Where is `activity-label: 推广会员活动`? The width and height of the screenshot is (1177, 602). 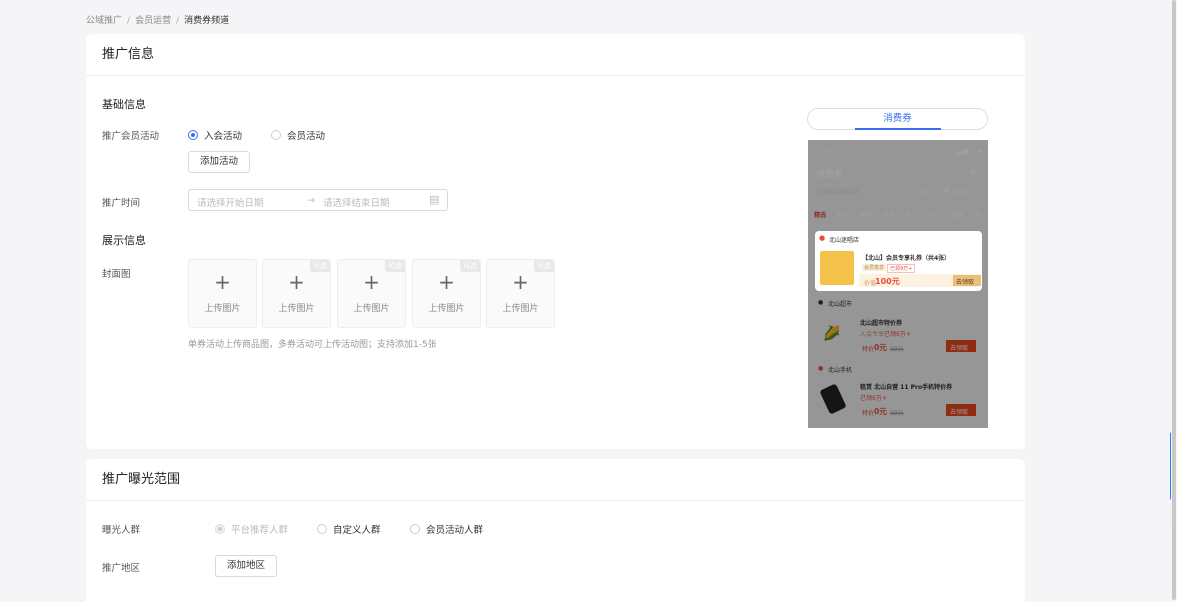 activity-label: 推广会员活动 is located at coordinates (131, 136).